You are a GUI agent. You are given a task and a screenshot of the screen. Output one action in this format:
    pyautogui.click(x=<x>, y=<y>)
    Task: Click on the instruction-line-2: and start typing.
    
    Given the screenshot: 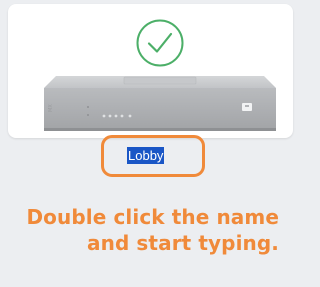 What is the action you would take?
    pyautogui.click(x=183, y=243)
    